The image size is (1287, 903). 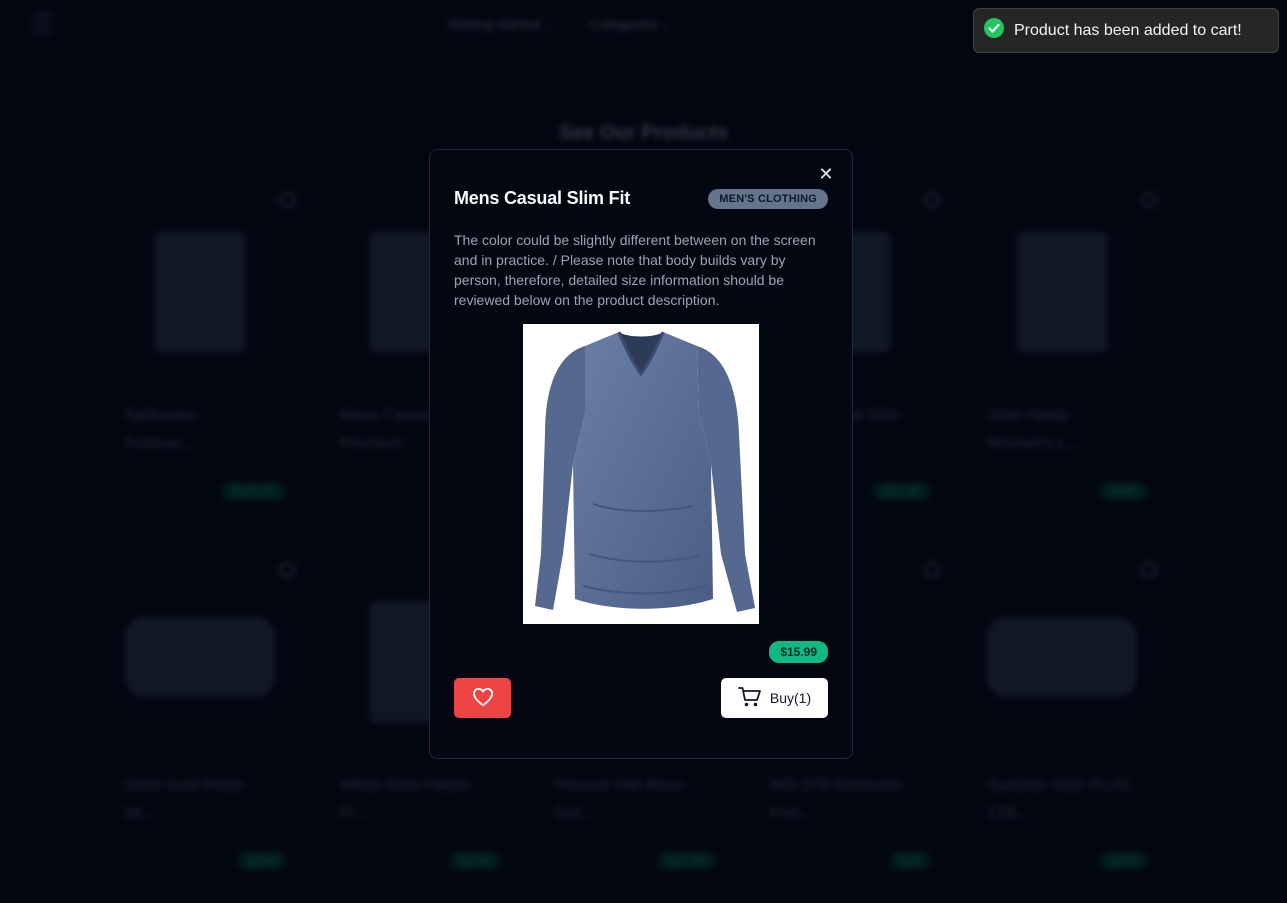 I want to click on toast-notification: Product has been added to cart!, so click(x=1126, y=30).